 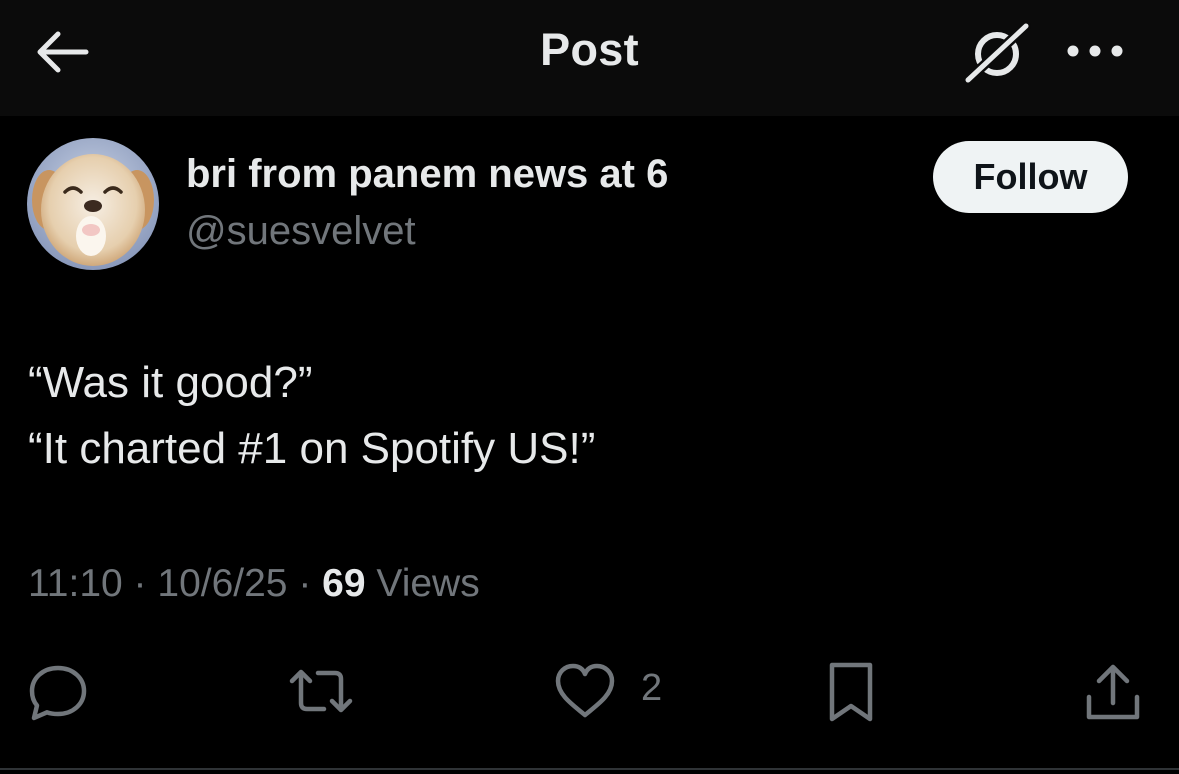 I want to click on post-text-line: “Was it good?”, so click(x=170, y=382).